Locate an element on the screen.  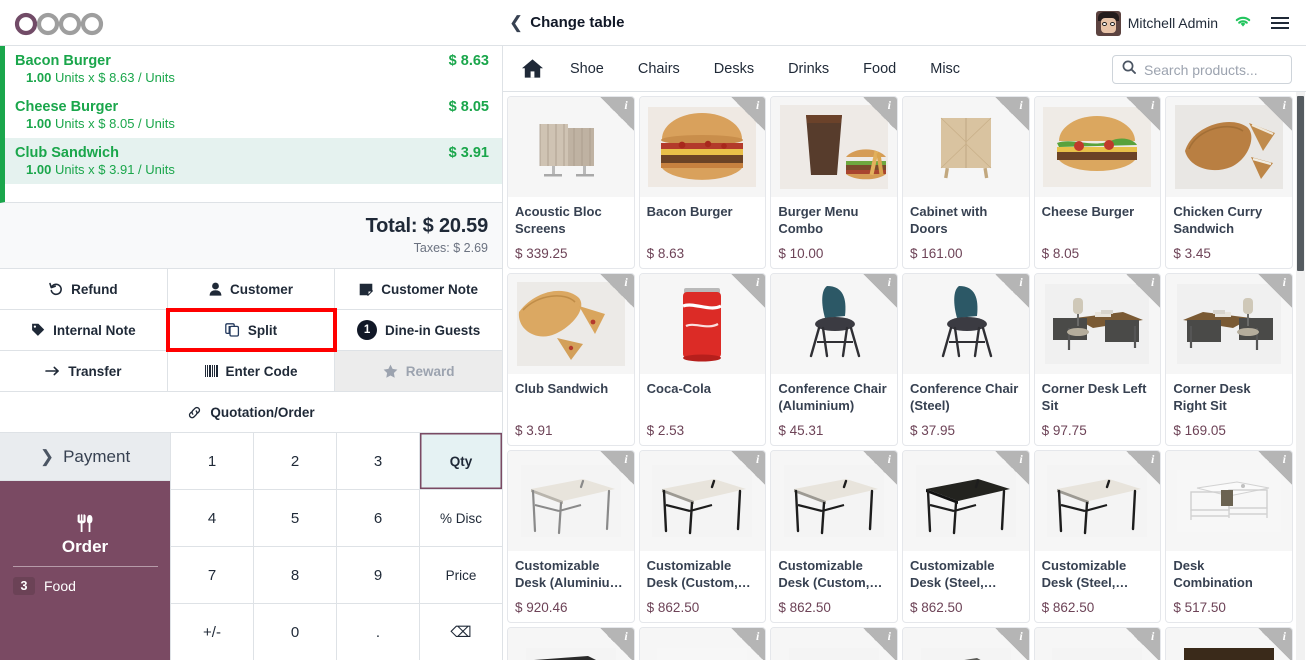
product-card: i Desk Combination $ 517.50 is located at coordinates (1229, 536).